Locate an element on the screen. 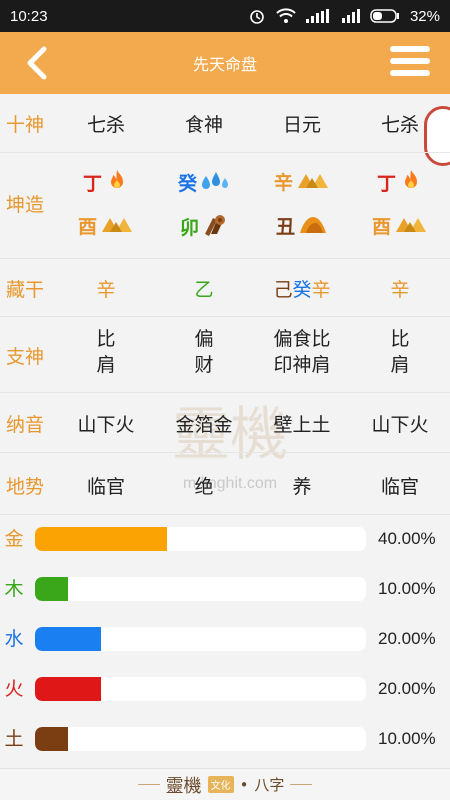 This screenshot has width=450, height=800. earth-mound-icon is located at coordinates (313, 225).